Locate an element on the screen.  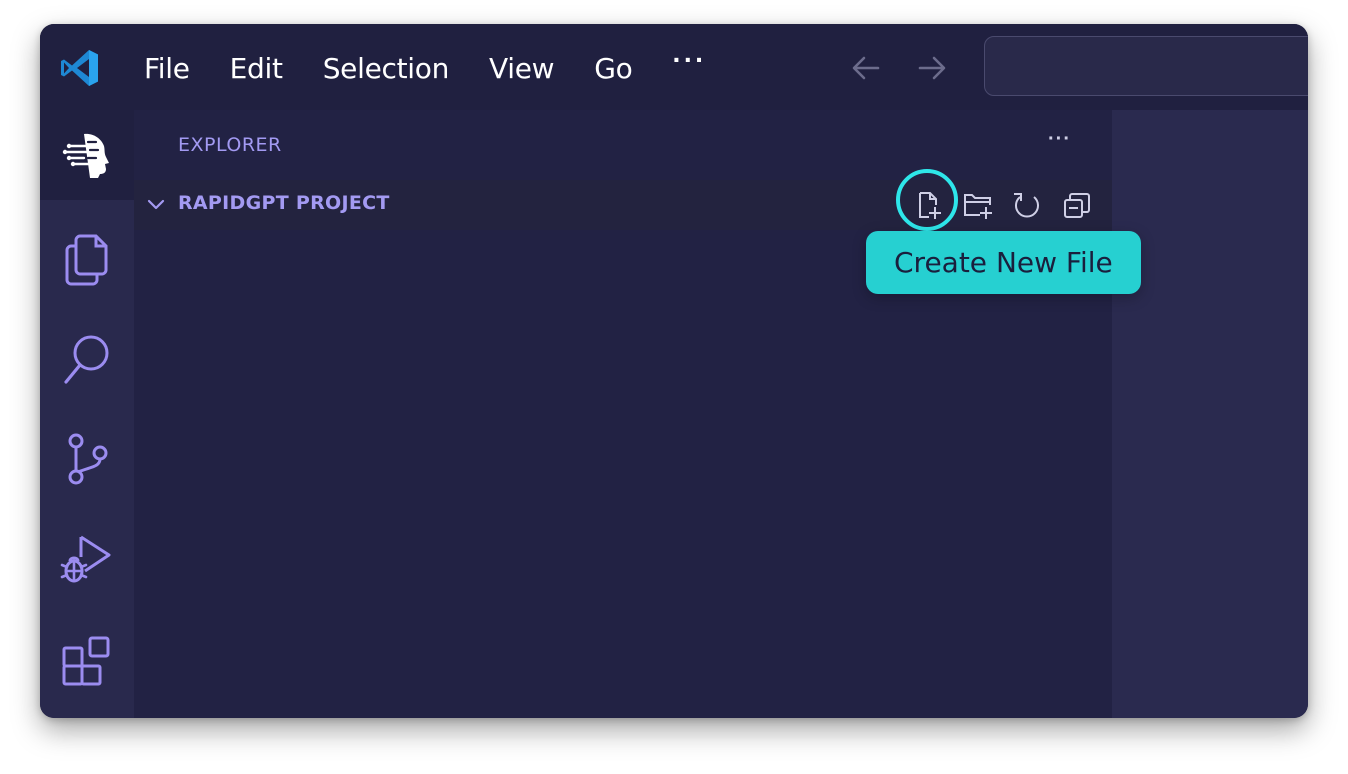
project-section-header: RAPIDGPT PROJECT is located at coordinates (623, 205).